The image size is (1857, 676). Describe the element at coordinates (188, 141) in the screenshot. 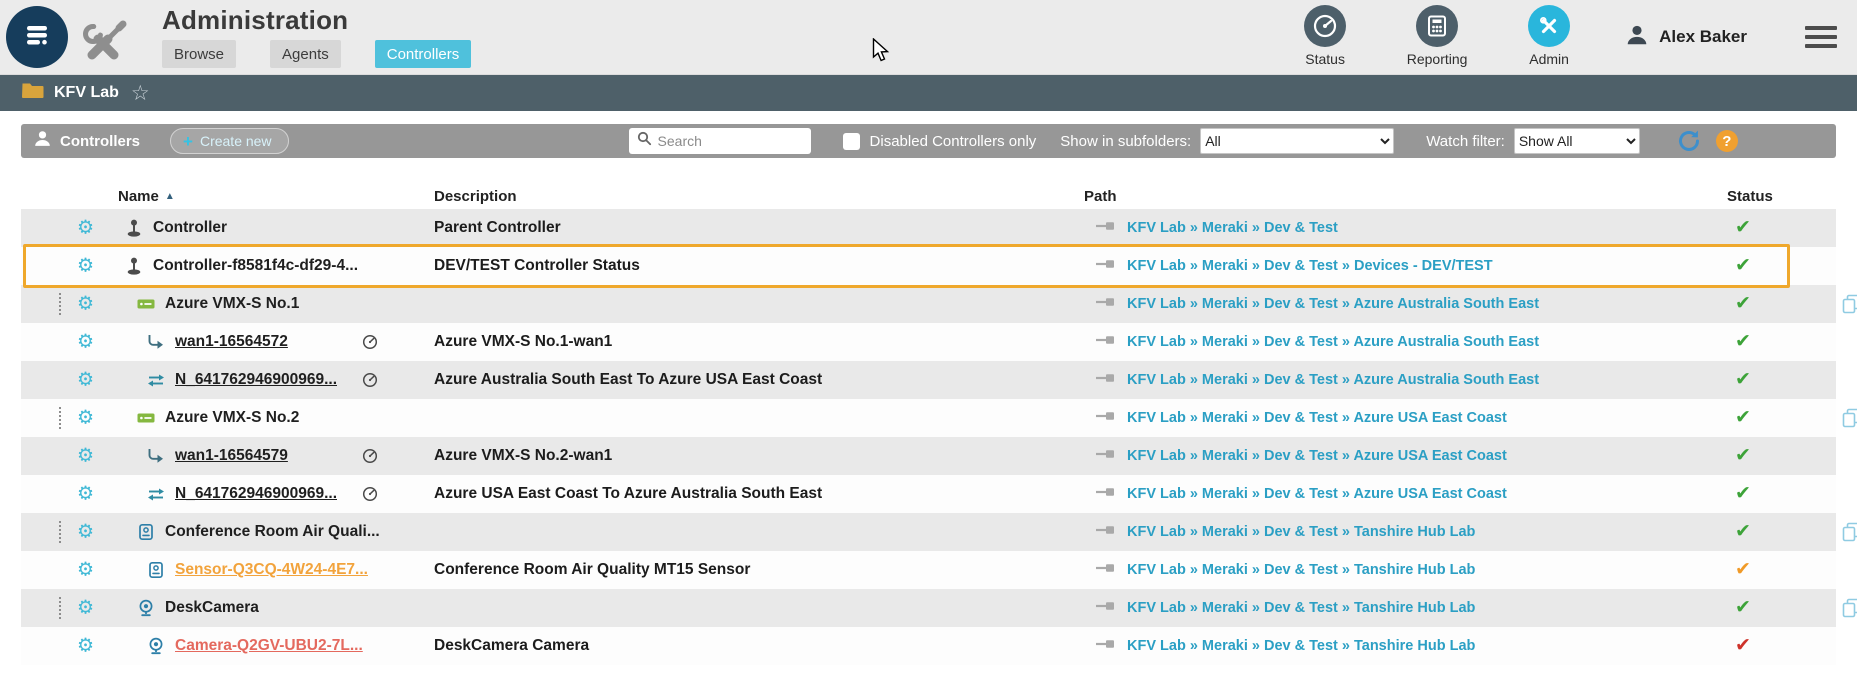

I see `plus-icon: +` at that location.